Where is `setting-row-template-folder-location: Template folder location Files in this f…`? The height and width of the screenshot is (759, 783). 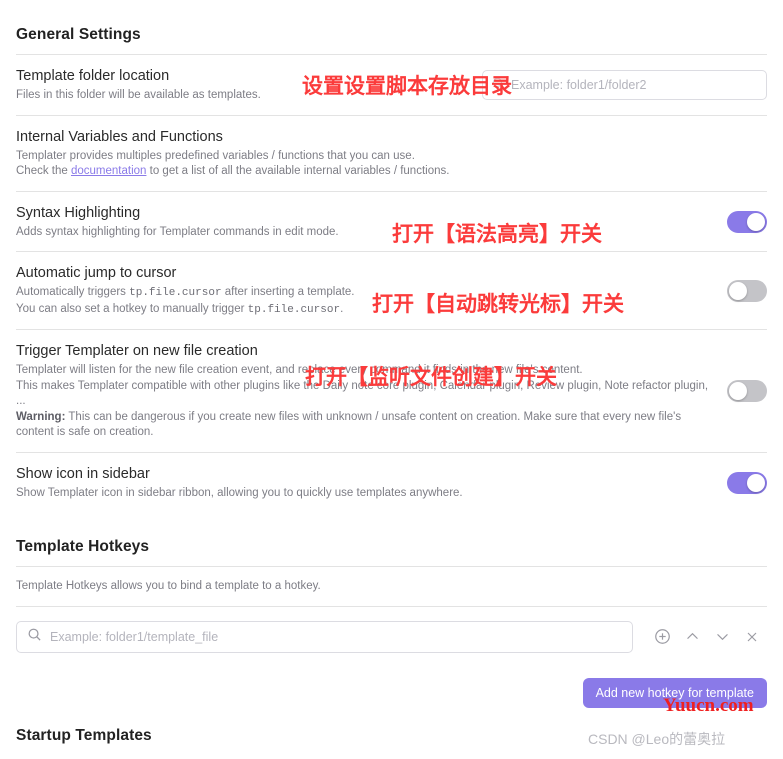 setting-row-template-folder-location: Template folder location Files in this f… is located at coordinates (391, 85).